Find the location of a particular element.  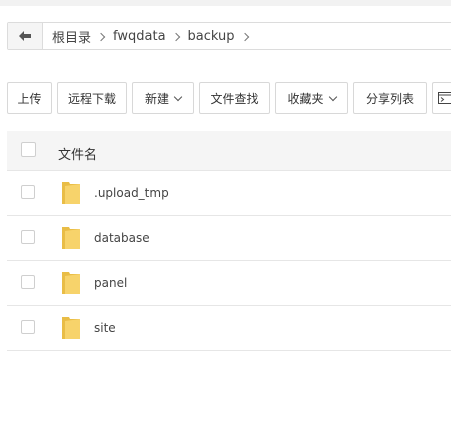

file-name: panel is located at coordinates (110, 283).